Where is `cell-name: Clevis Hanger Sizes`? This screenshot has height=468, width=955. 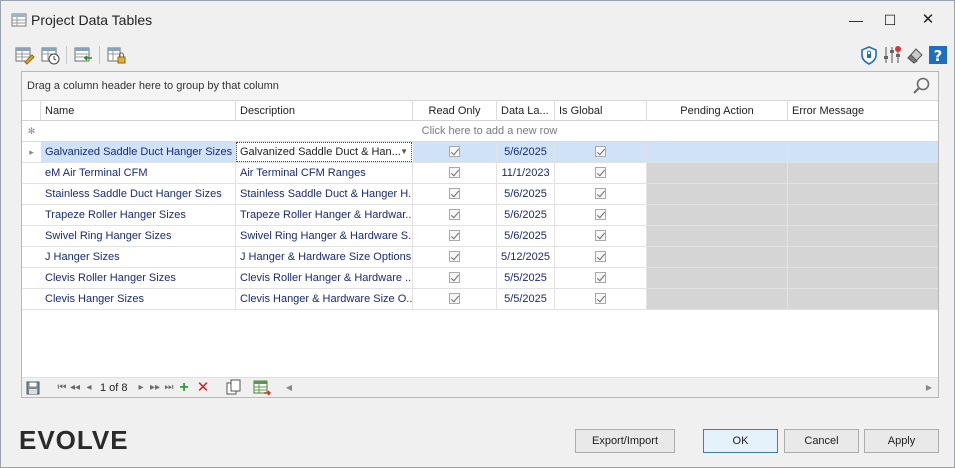 cell-name: Clevis Hanger Sizes is located at coordinates (138, 299).